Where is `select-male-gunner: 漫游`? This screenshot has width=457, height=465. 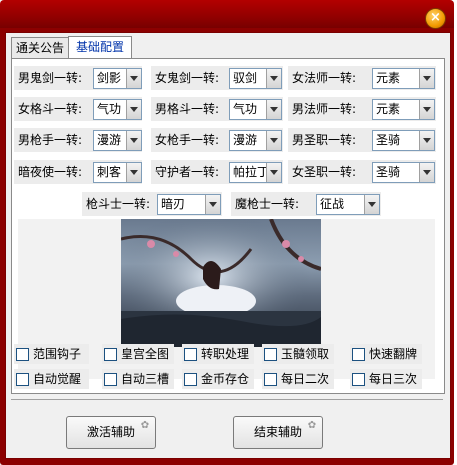 select-male-gunner: 漫游 is located at coordinates (117, 140).